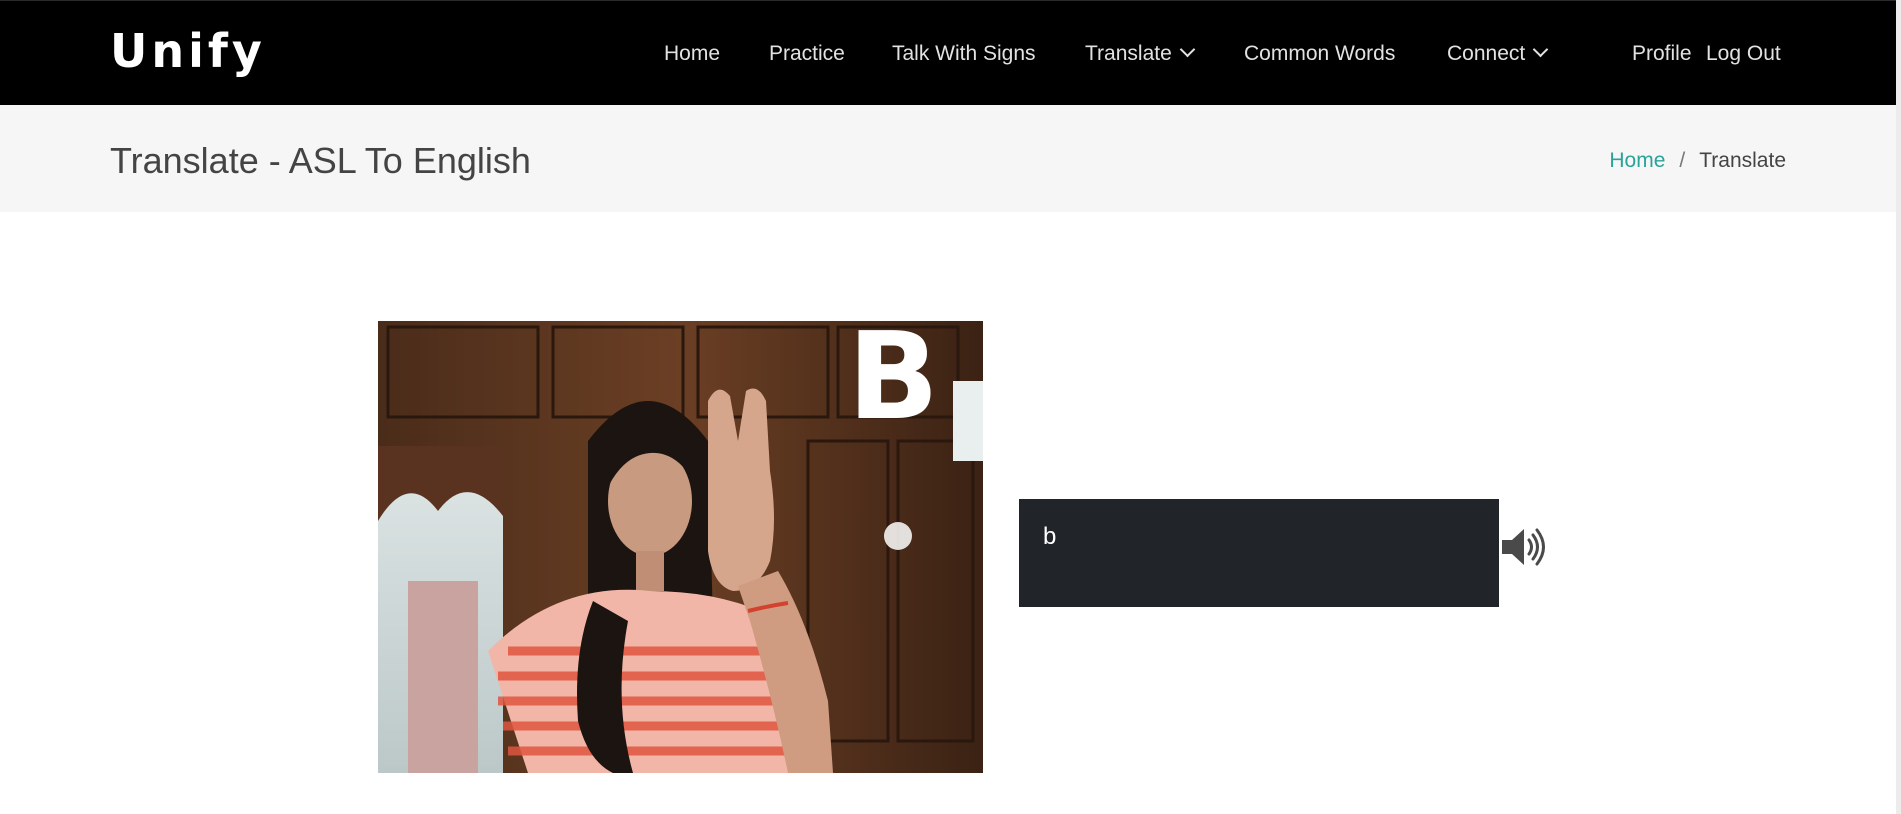 This screenshot has height=814, width=1901. What do you see at coordinates (1259, 553) in the screenshot?
I see `translation-output-box` at bounding box center [1259, 553].